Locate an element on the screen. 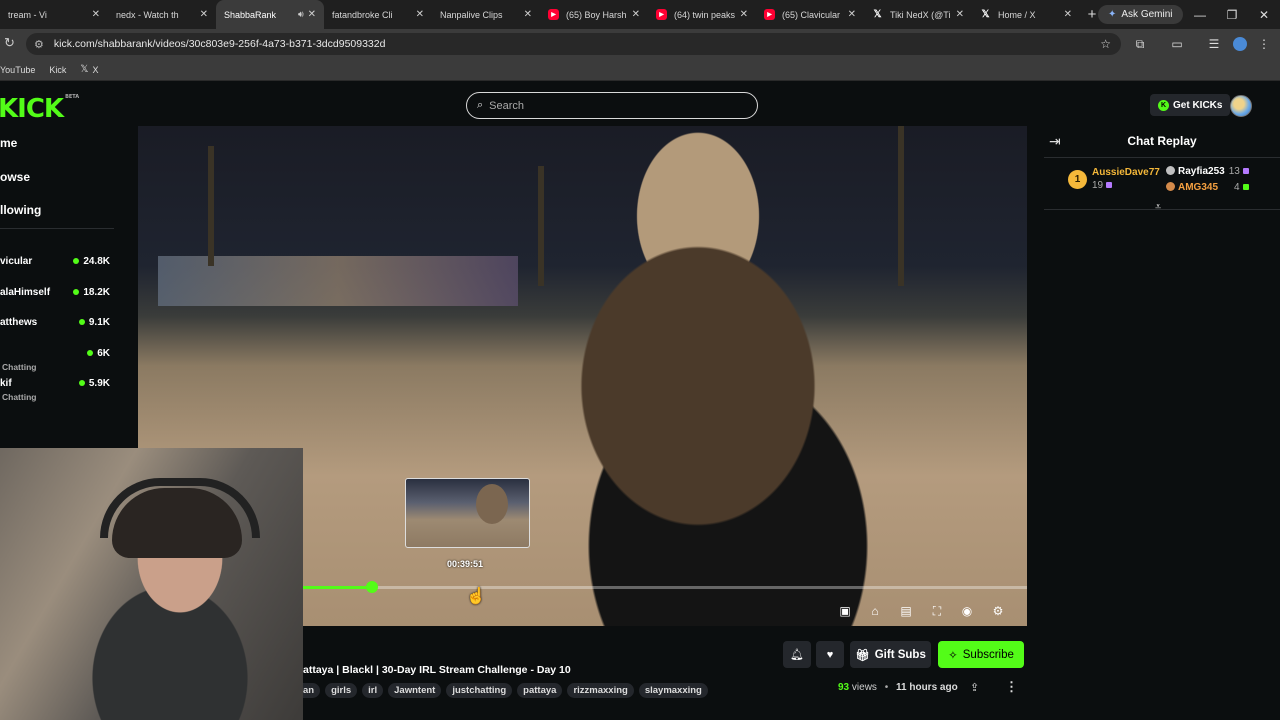 This screenshot has width=1280, height=720. bronze-rank-icon is located at coordinates (1170, 186).